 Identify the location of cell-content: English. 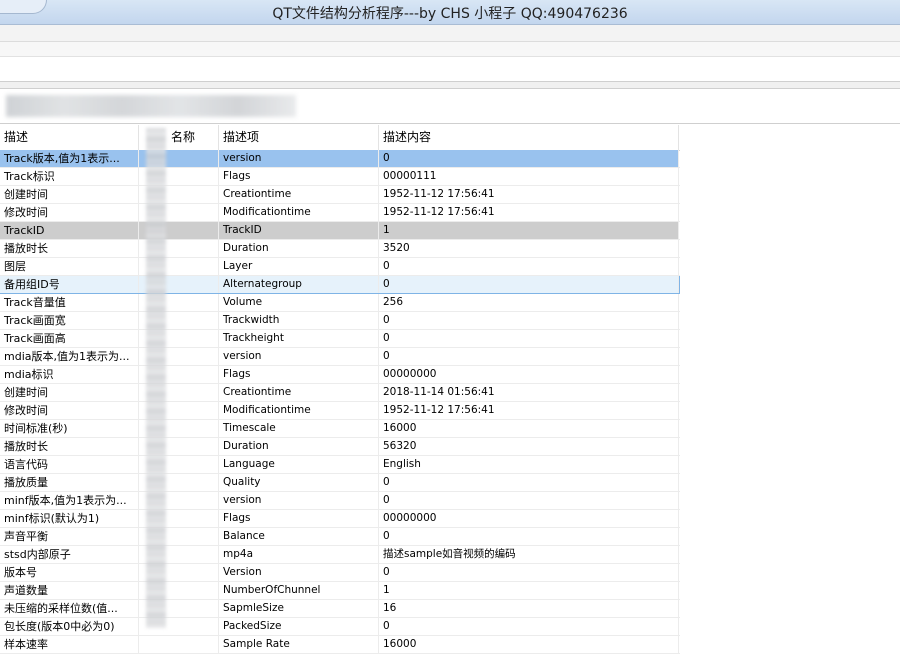
(529, 464).